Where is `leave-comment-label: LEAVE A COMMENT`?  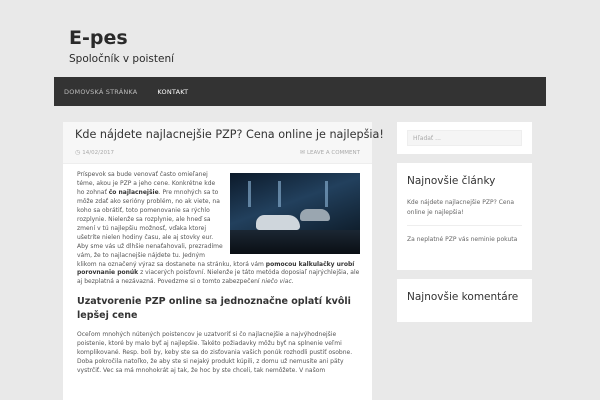
leave-comment-label: LEAVE A COMMENT is located at coordinates (333, 153).